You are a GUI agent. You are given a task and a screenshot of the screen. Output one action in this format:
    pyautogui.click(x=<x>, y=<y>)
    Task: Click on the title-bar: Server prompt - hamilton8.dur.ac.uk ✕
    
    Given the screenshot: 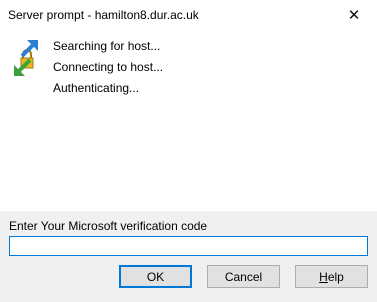 What is the action you would take?
    pyautogui.click(x=188, y=15)
    